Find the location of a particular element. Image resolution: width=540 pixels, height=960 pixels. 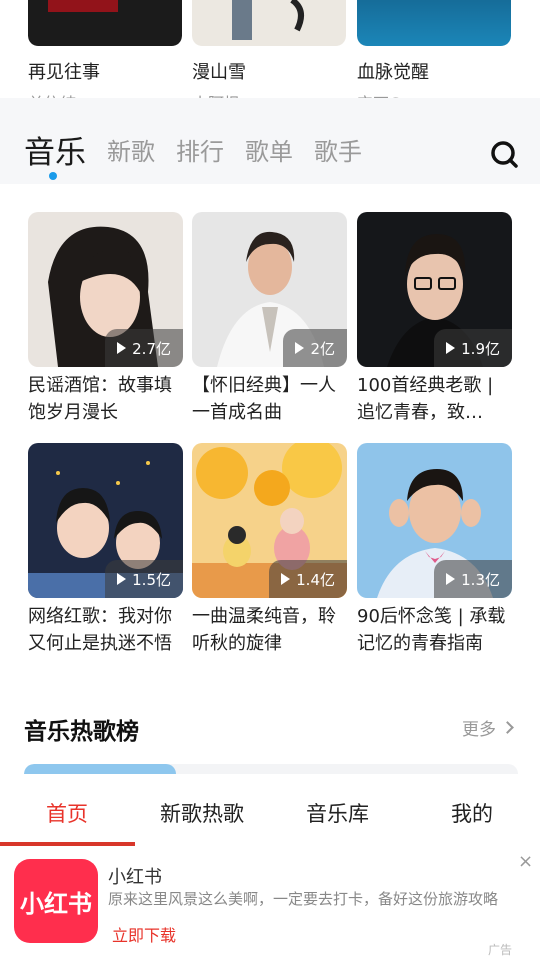

playlist-cover: 1.3亿 is located at coordinates (434, 520).